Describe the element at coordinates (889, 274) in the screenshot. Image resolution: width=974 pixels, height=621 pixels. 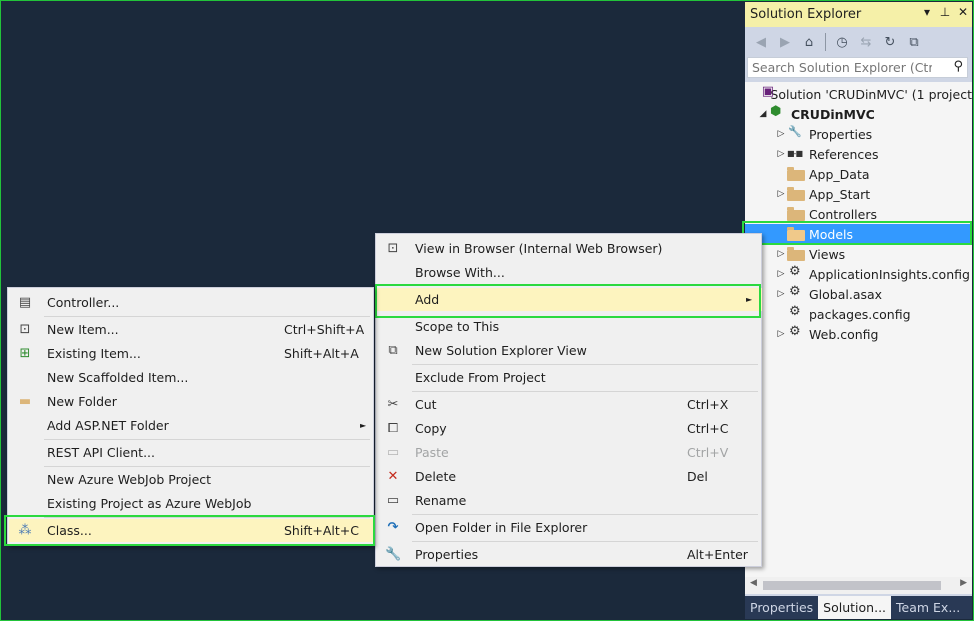
I see `tree-item-label: ApplicationInsights.config` at that location.